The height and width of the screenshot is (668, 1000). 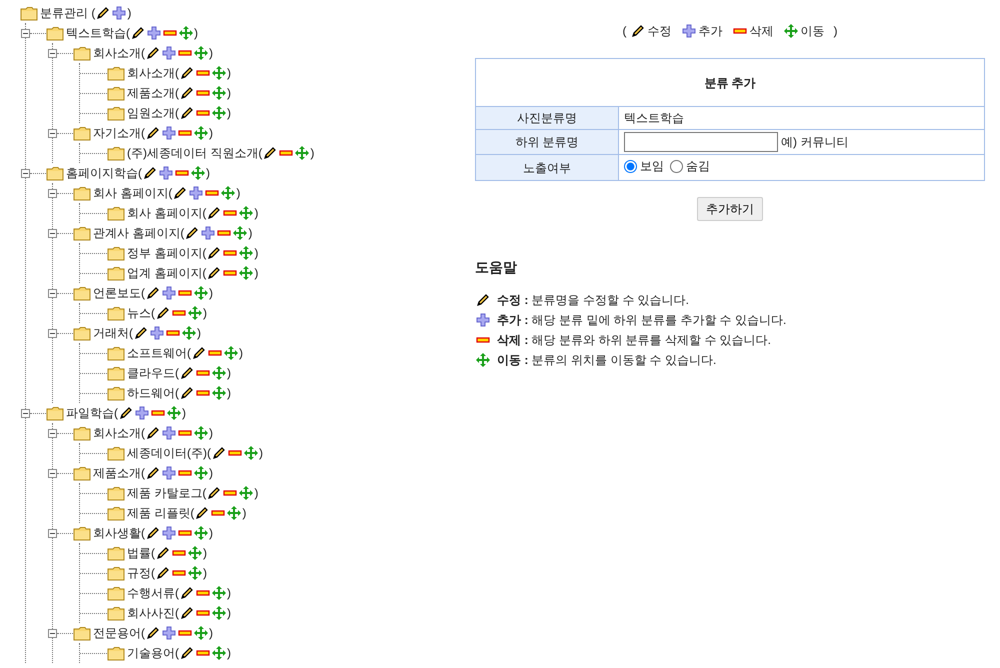 What do you see at coordinates (166, 253) in the screenshot?
I see `tree-item-label: 정부 홈페이지(` at bounding box center [166, 253].